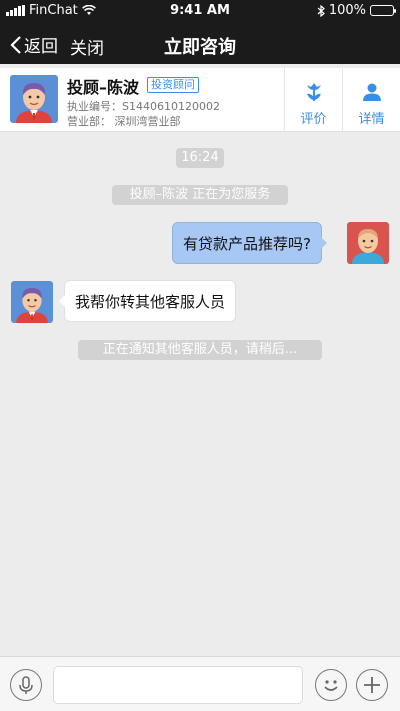 This screenshot has width=400, height=711. Describe the element at coordinates (103, 87) in the screenshot. I see `advisor-name: 投顾–陈波` at that location.